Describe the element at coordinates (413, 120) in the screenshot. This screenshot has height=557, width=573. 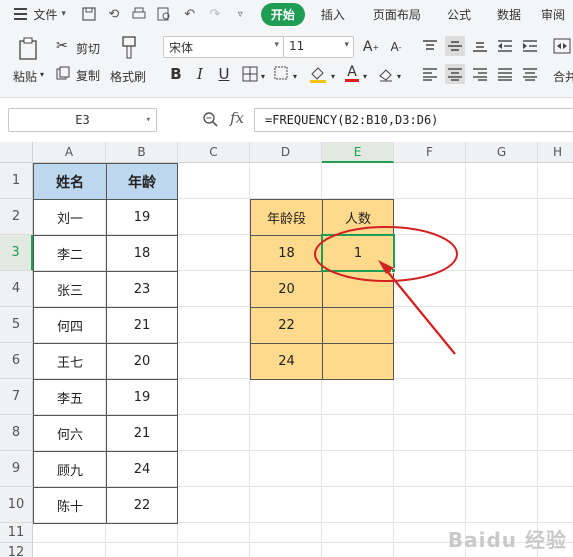
I see `formula-input: =FREQUENCY(B2:B10,D3:D6)` at that location.